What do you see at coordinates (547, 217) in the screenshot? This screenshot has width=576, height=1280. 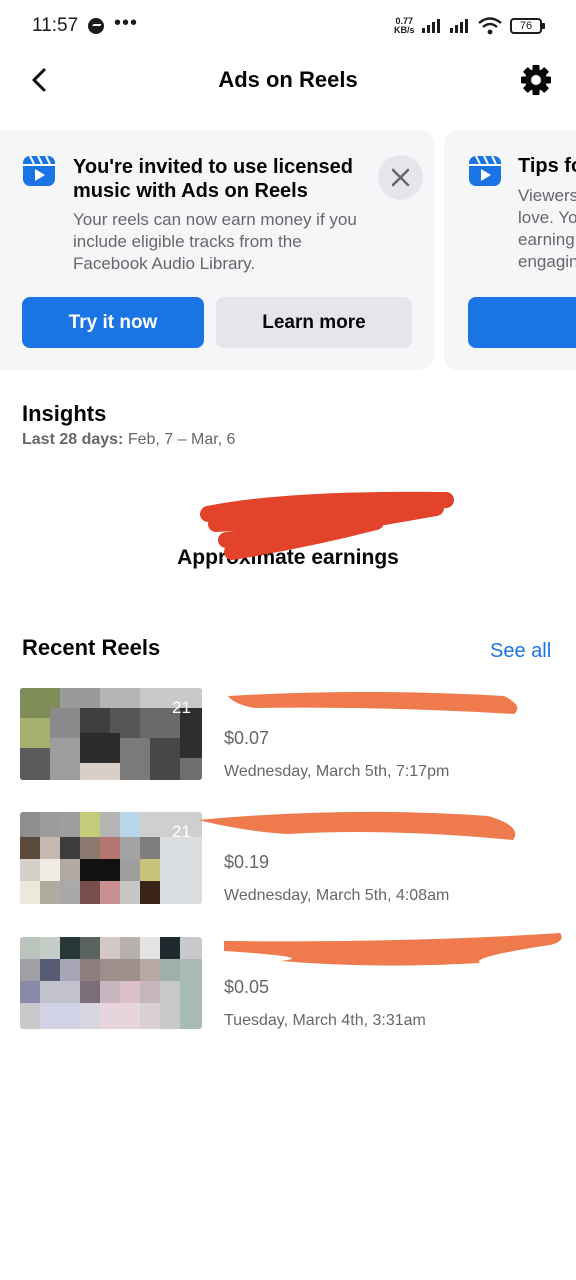 I see `tips-card-line: love. Yo` at bounding box center [547, 217].